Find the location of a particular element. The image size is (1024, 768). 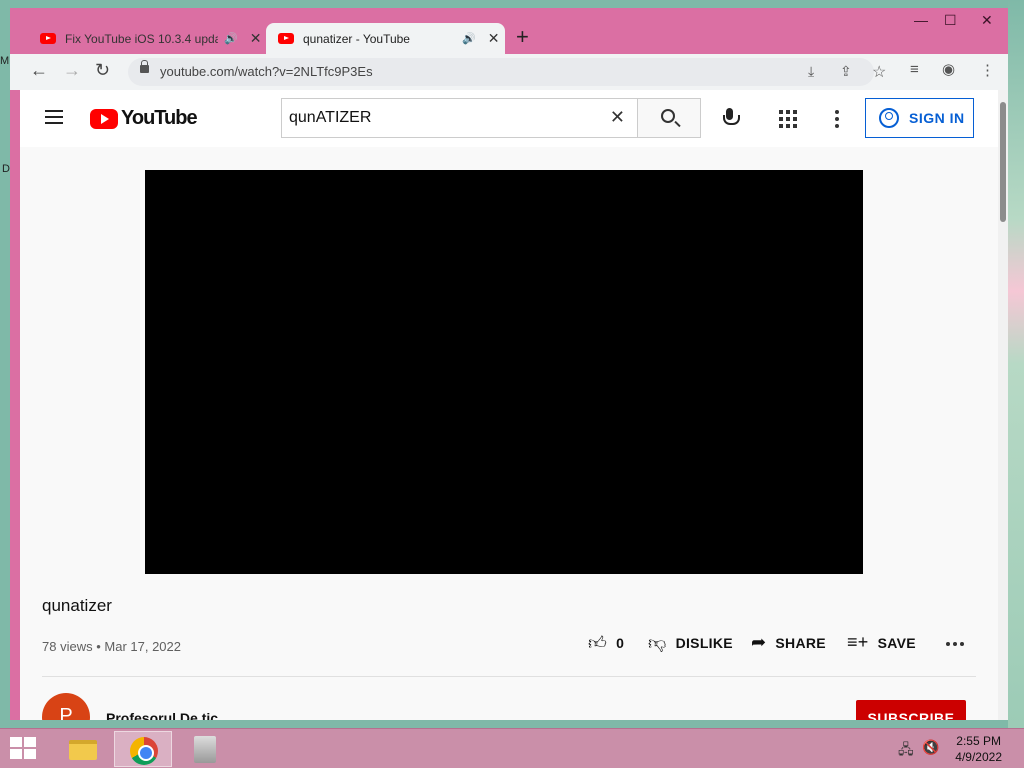

browser-menu-icon: ⋮ is located at coordinates (987, 70).